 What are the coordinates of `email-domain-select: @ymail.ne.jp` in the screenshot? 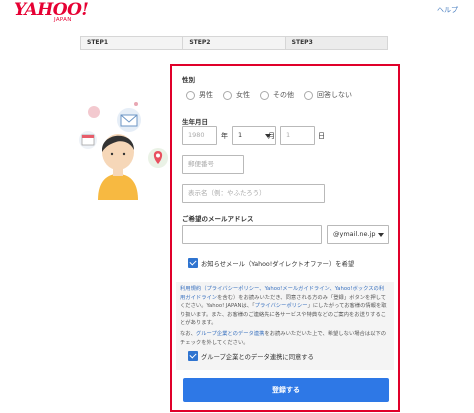 It's located at (358, 234).